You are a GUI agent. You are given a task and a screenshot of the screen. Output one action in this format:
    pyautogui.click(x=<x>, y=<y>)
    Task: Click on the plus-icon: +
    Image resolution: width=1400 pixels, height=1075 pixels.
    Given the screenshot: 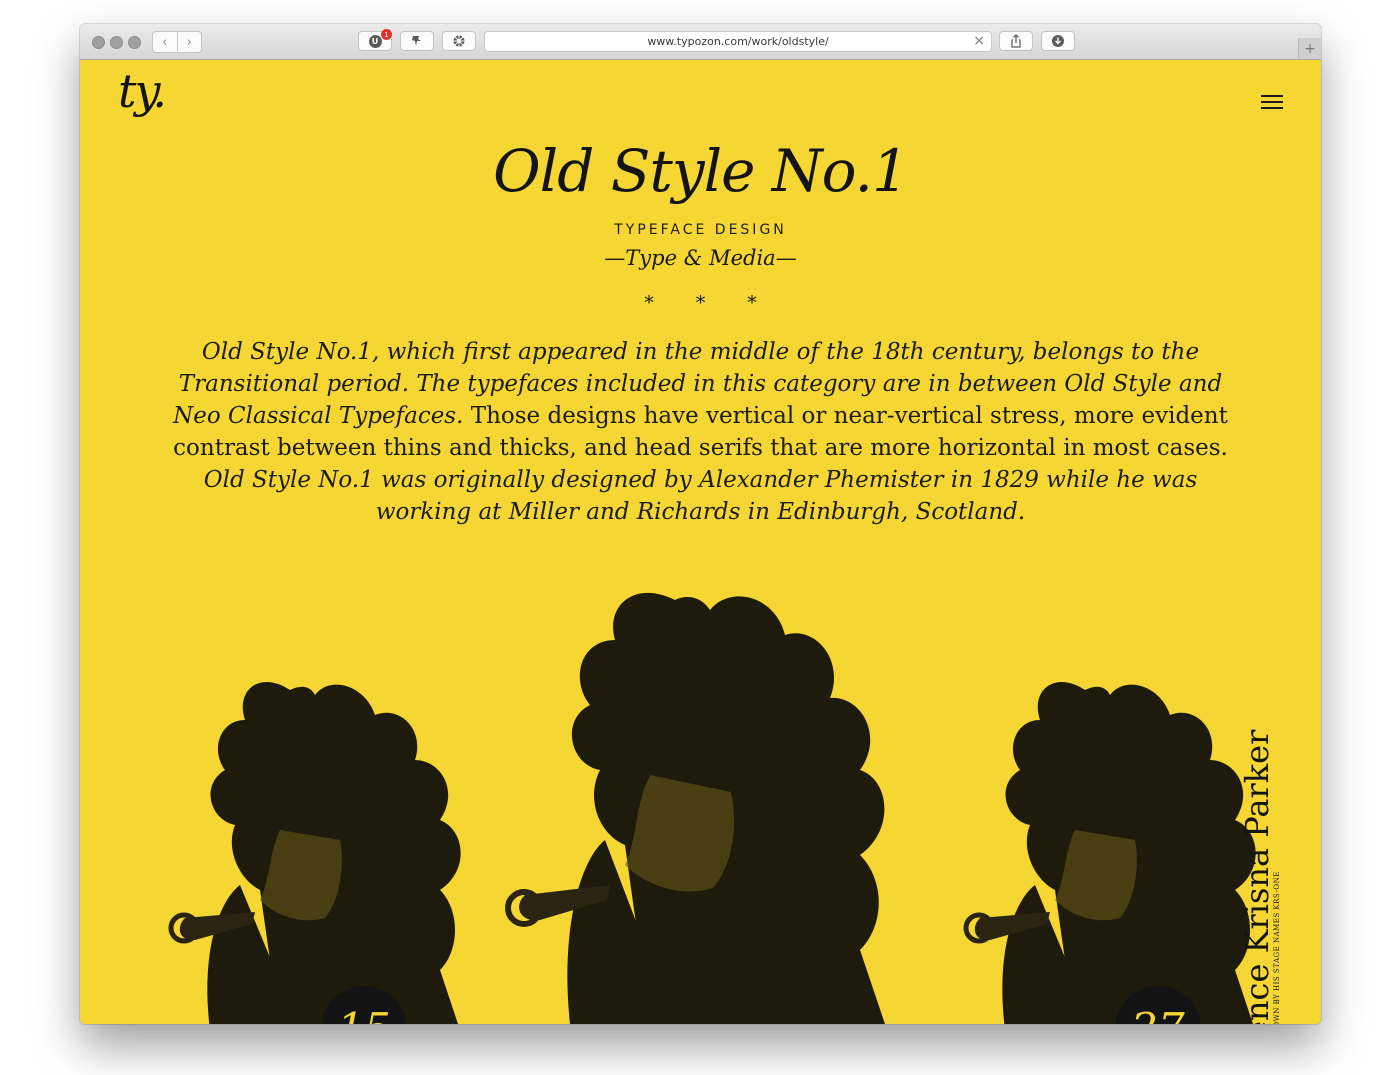 What is the action you would take?
    pyautogui.click(x=1309, y=48)
    